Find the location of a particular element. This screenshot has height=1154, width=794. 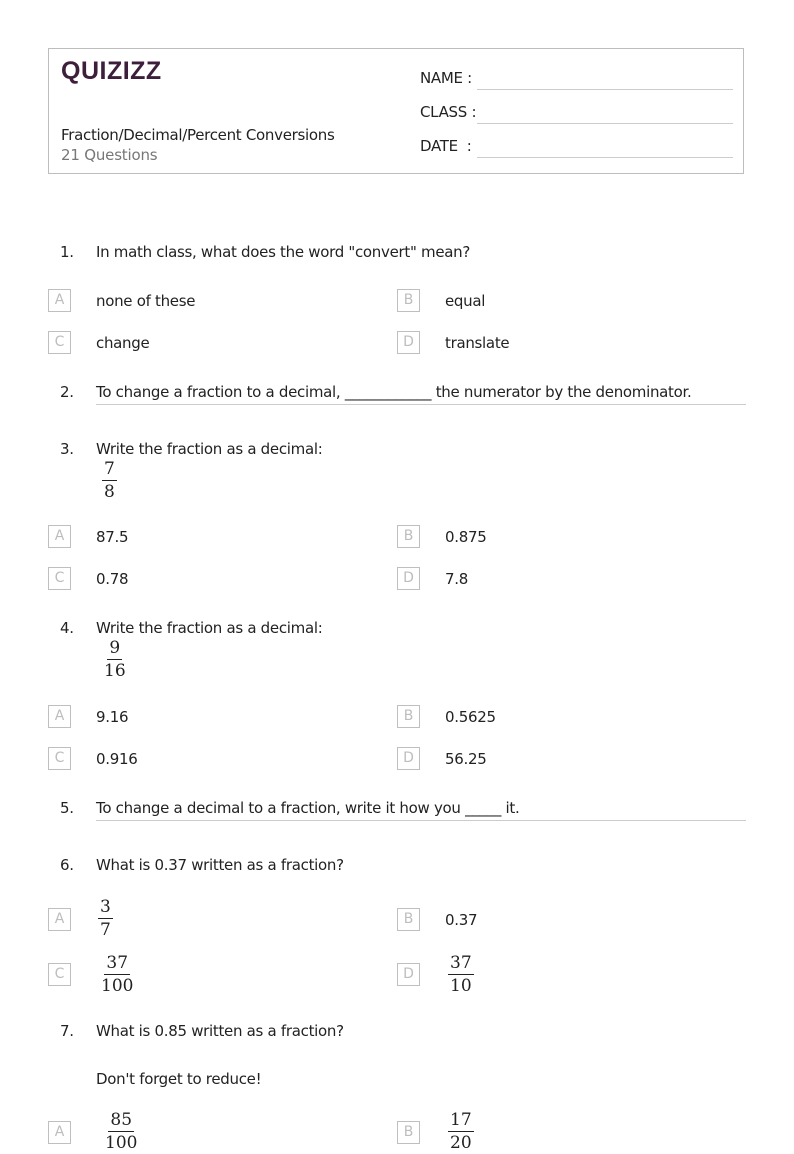

option-d-fraction: 37 10 is located at coordinates (461, 974).